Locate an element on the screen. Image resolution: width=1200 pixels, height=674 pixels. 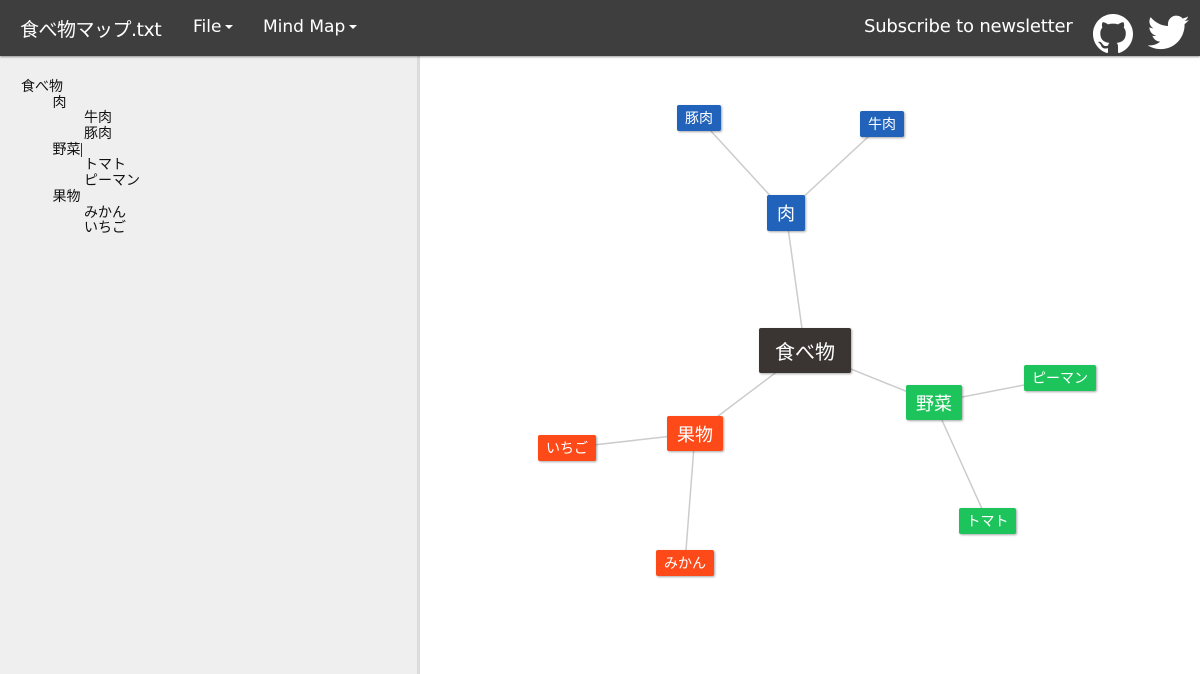
editor-line: 肉 is located at coordinates (80, 103).